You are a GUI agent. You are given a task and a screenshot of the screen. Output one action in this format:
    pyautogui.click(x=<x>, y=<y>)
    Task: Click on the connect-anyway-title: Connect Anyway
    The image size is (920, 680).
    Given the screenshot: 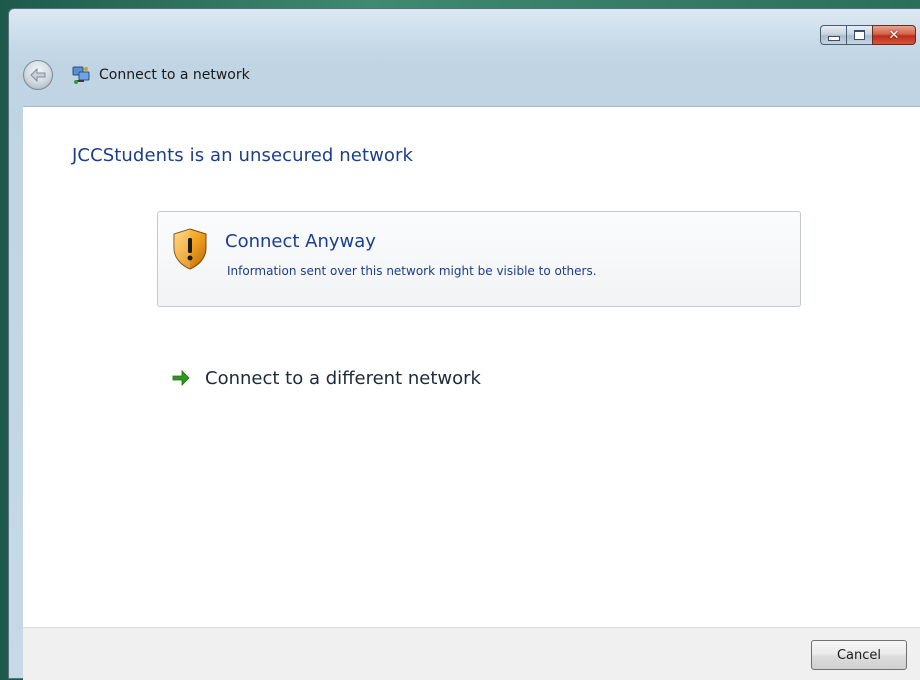 What is the action you would take?
    pyautogui.click(x=300, y=241)
    